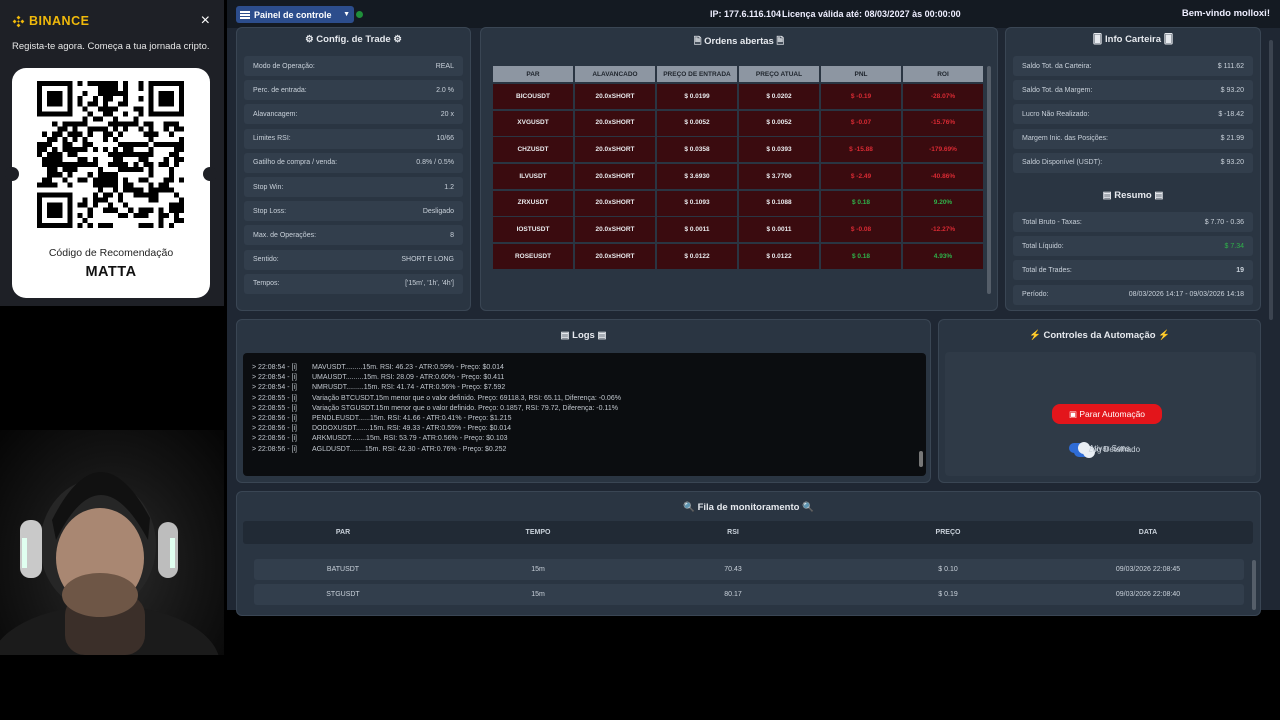 The image size is (1280, 720). I want to click on order-entry-price: $ 0.0052, so click(697, 123).